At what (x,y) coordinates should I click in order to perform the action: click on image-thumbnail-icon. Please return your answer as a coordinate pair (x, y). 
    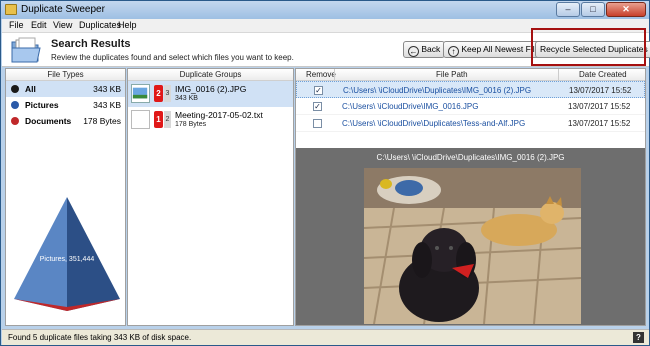
    Looking at the image, I should click on (140, 93).